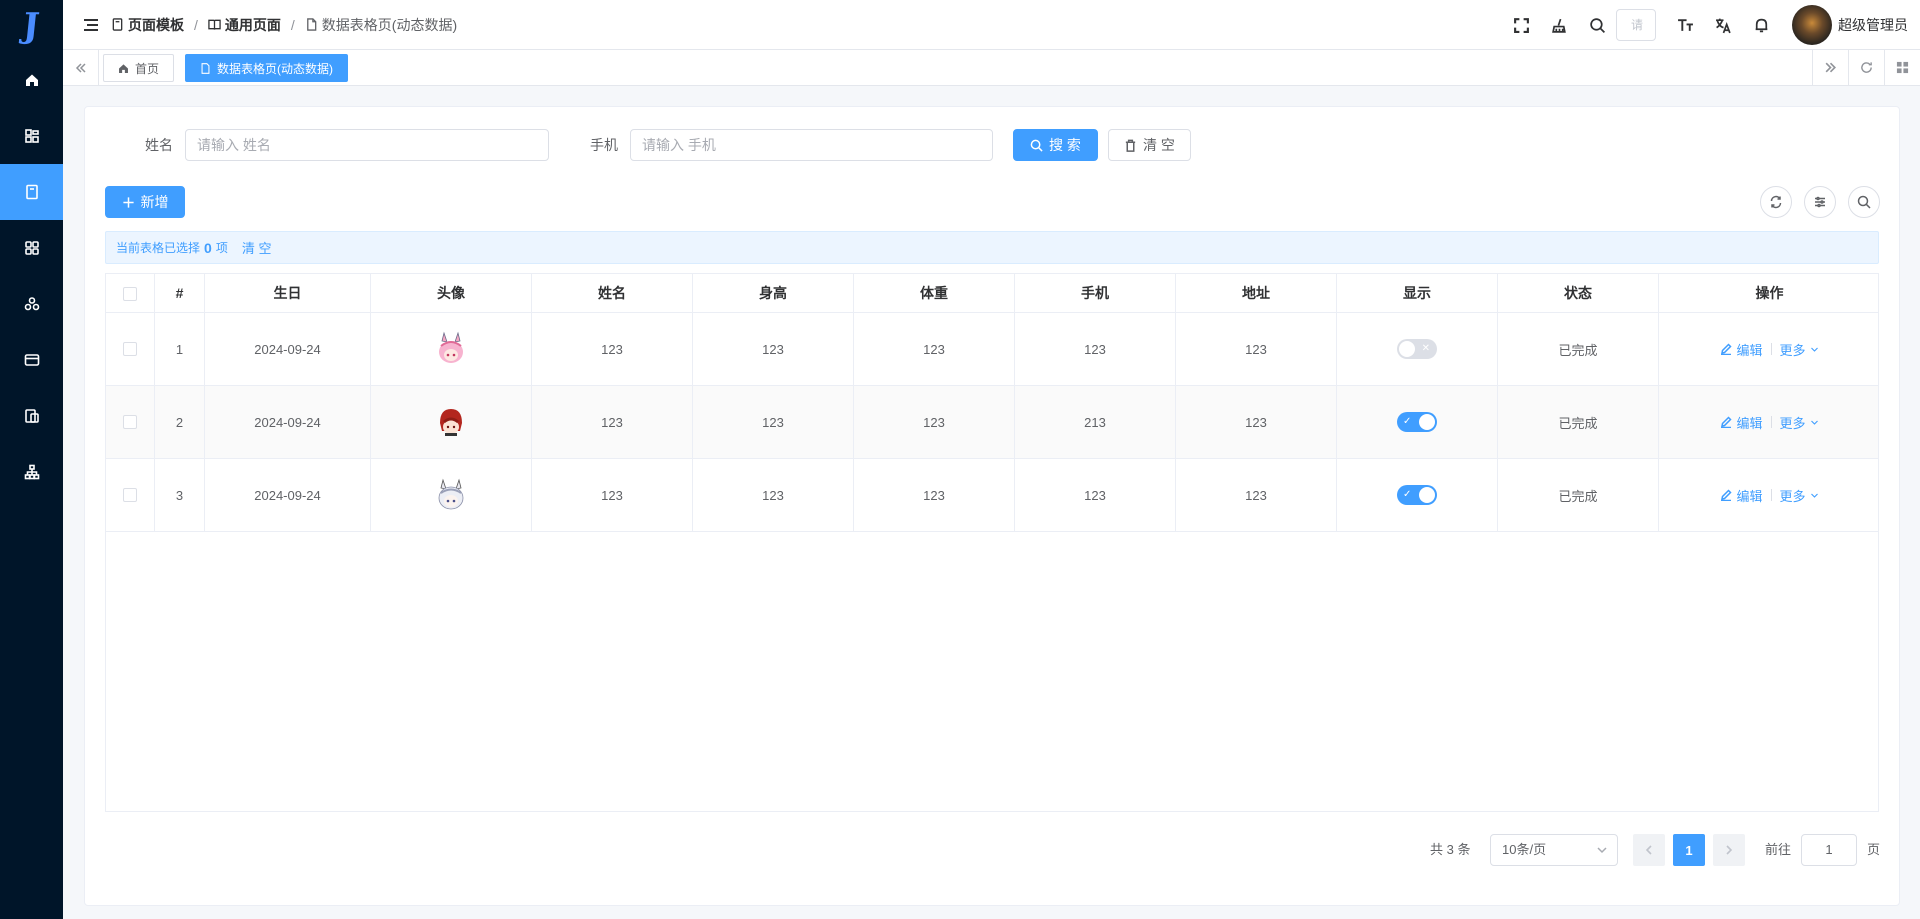 The width and height of the screenshot is (1920, 919). Describe the element at coordinates (1559, 25) in the screenshot. I see `theme-button` at that location.